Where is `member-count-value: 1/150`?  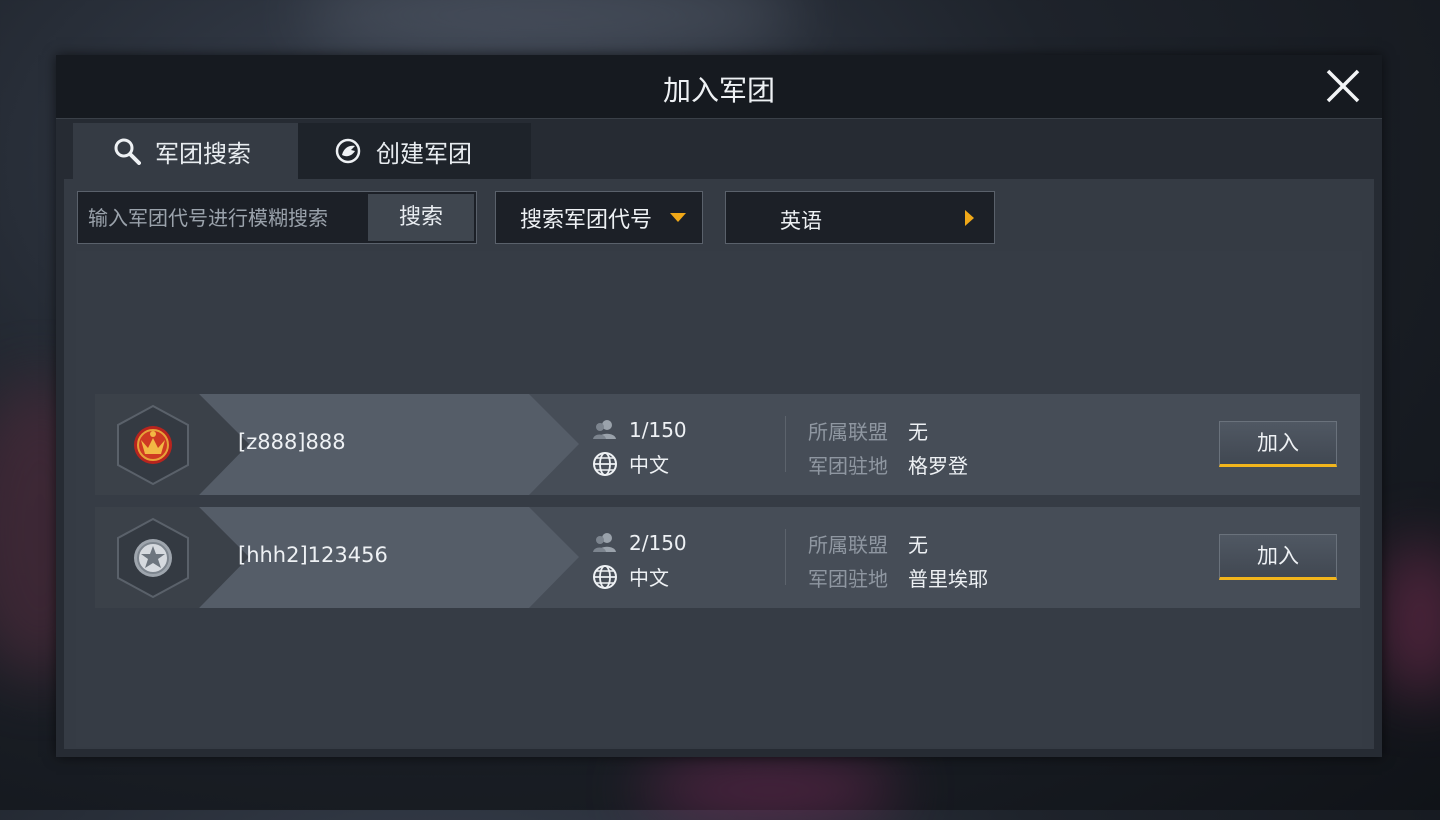
member-count-value: 1/150 is located at coordinates (658, 430).